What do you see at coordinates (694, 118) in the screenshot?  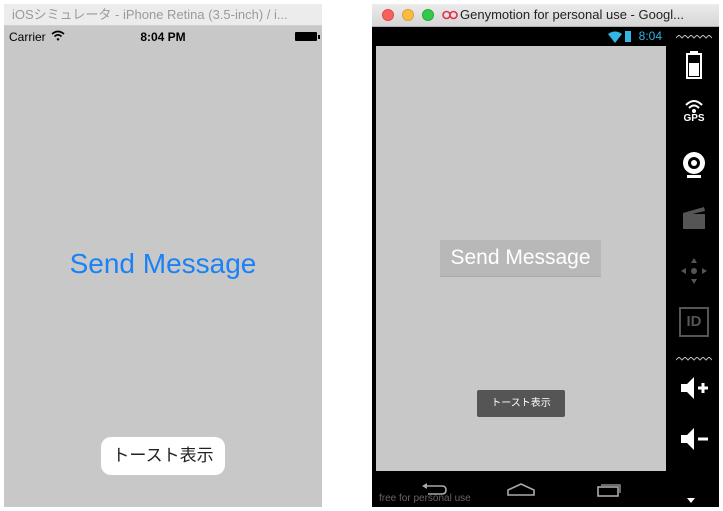 I see `gps-label: GPS` at bounding box center [694, 118].